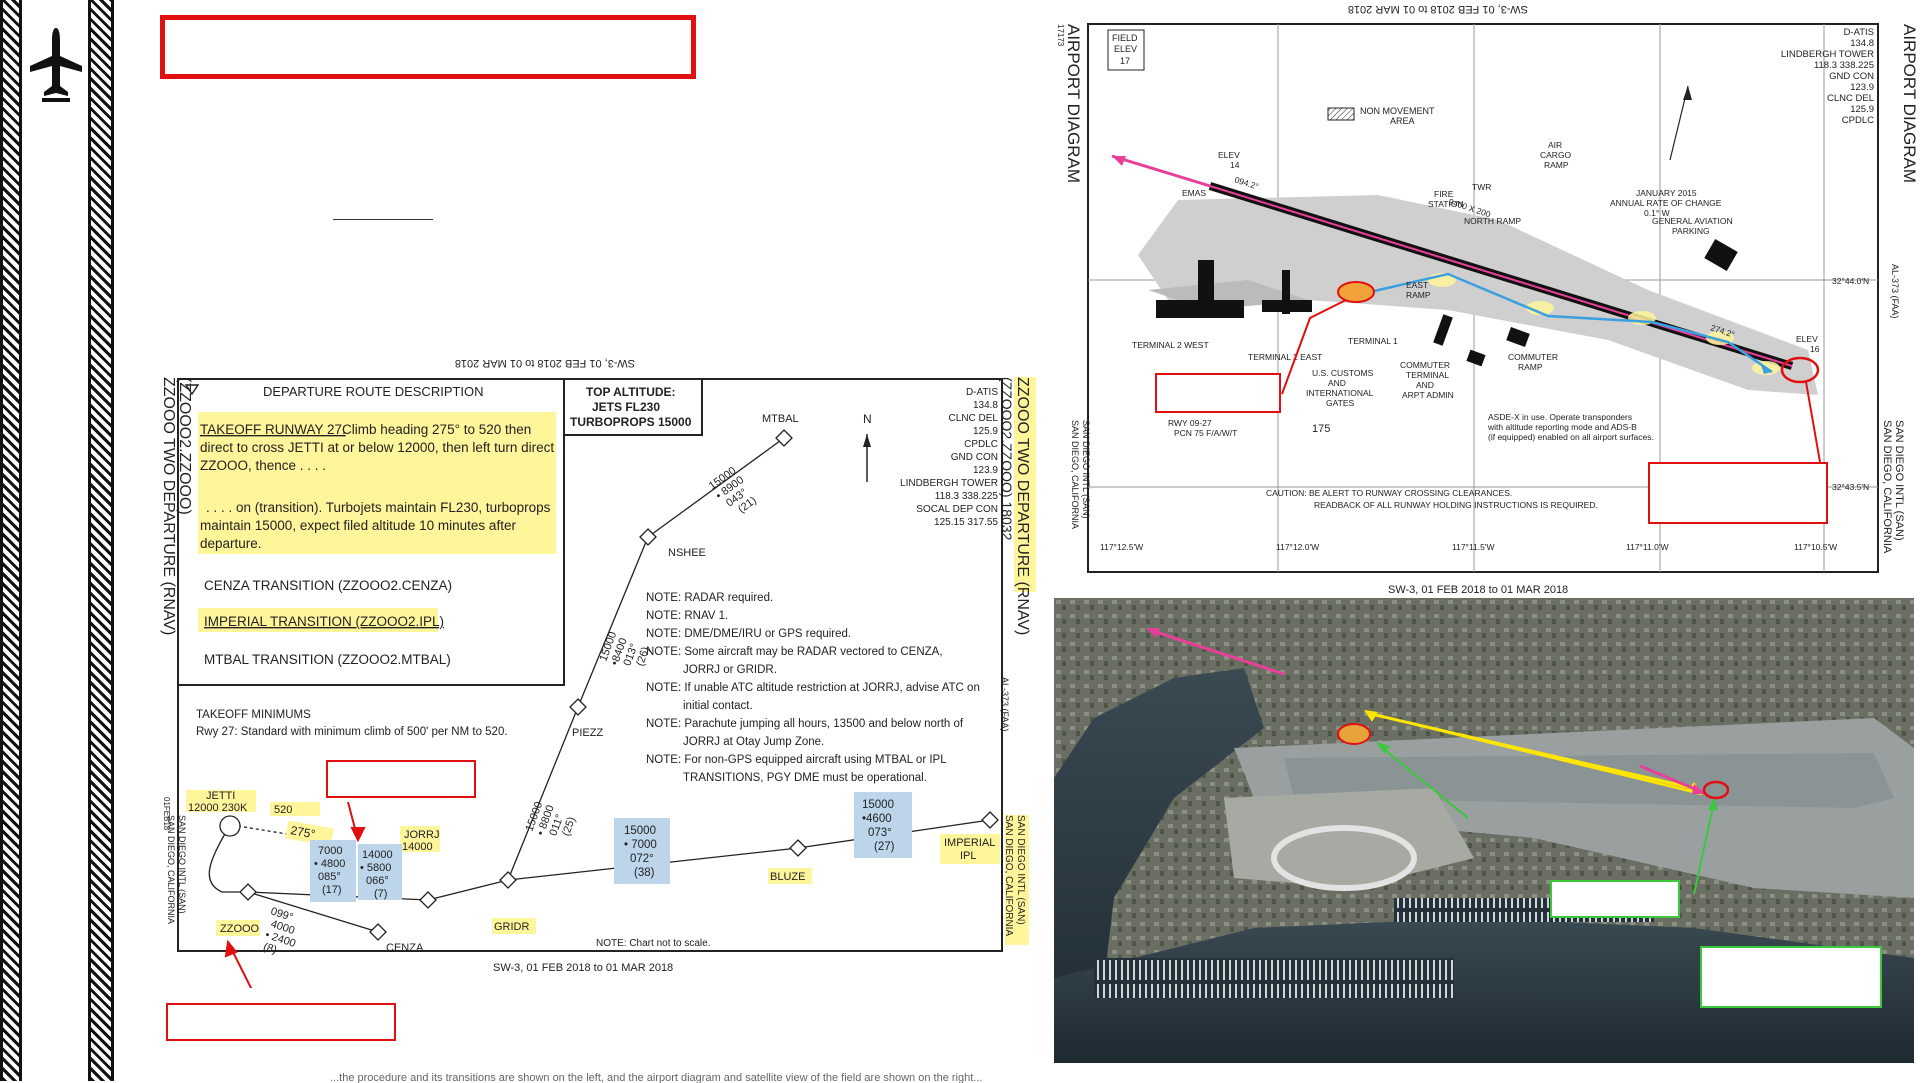 This screenshot has width=1921, height=1083. I want to click on svg-text: 32°43.5'N, so click(1850, 487).